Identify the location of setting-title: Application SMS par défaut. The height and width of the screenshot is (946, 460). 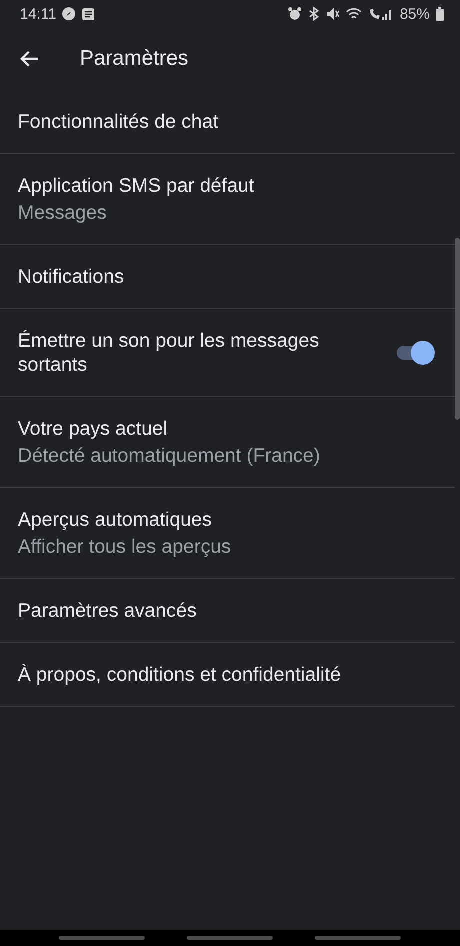
(137, 186).